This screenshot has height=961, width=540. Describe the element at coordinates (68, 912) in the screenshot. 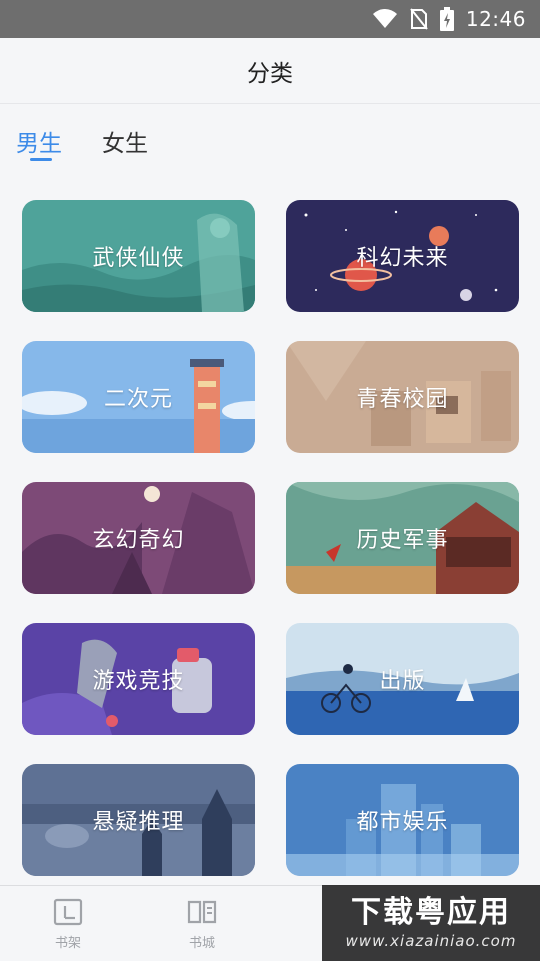

I see `bookshelf-icon` at that location.